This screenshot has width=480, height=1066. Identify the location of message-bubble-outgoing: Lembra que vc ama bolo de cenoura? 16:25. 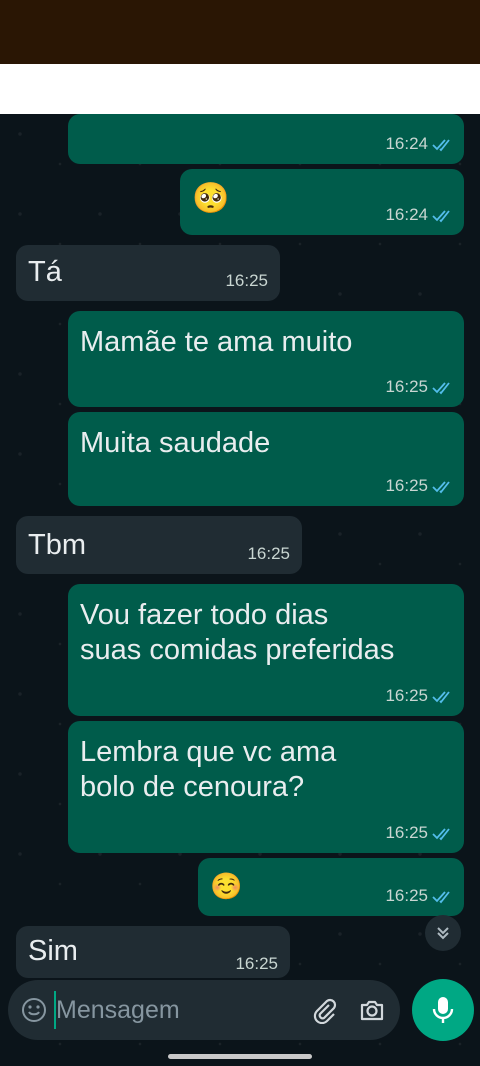
(266, 787).